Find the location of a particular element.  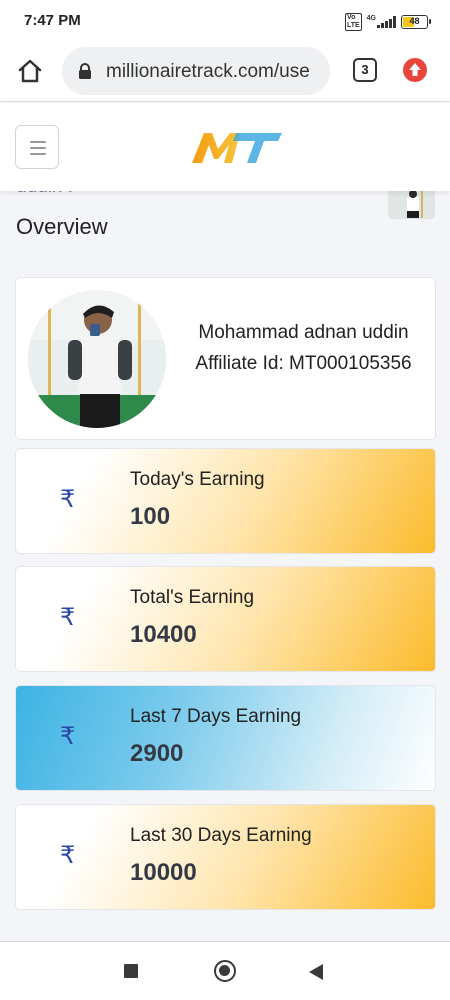

earning-value: 100 is located at coordinates (150, 516).